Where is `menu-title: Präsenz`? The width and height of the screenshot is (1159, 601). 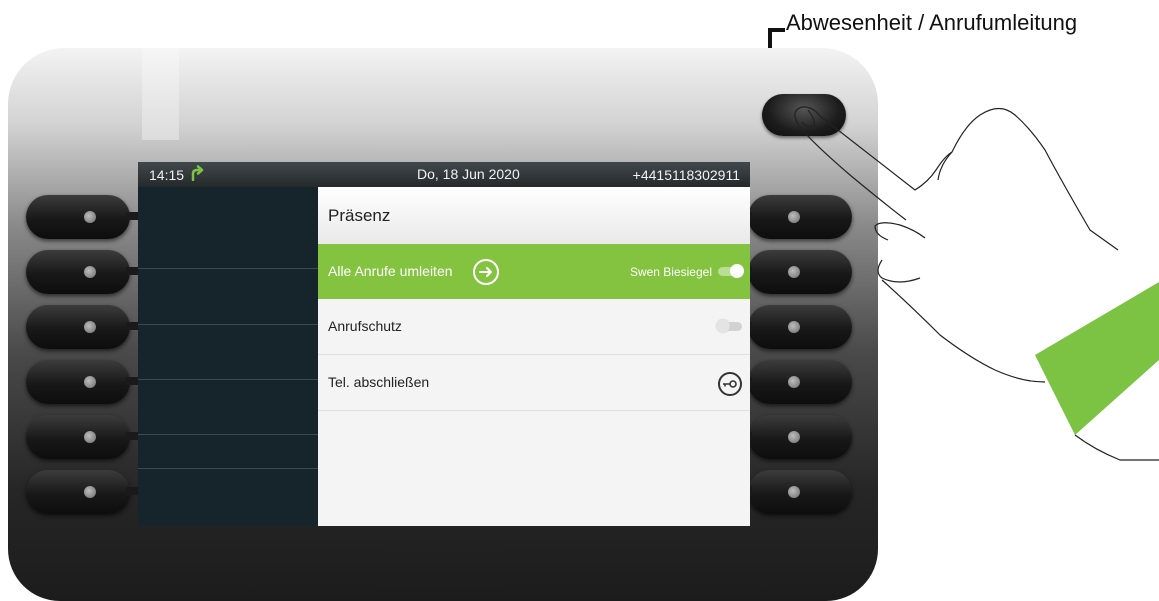 menu-title: Präsenz is located at coordinates (359, 215).